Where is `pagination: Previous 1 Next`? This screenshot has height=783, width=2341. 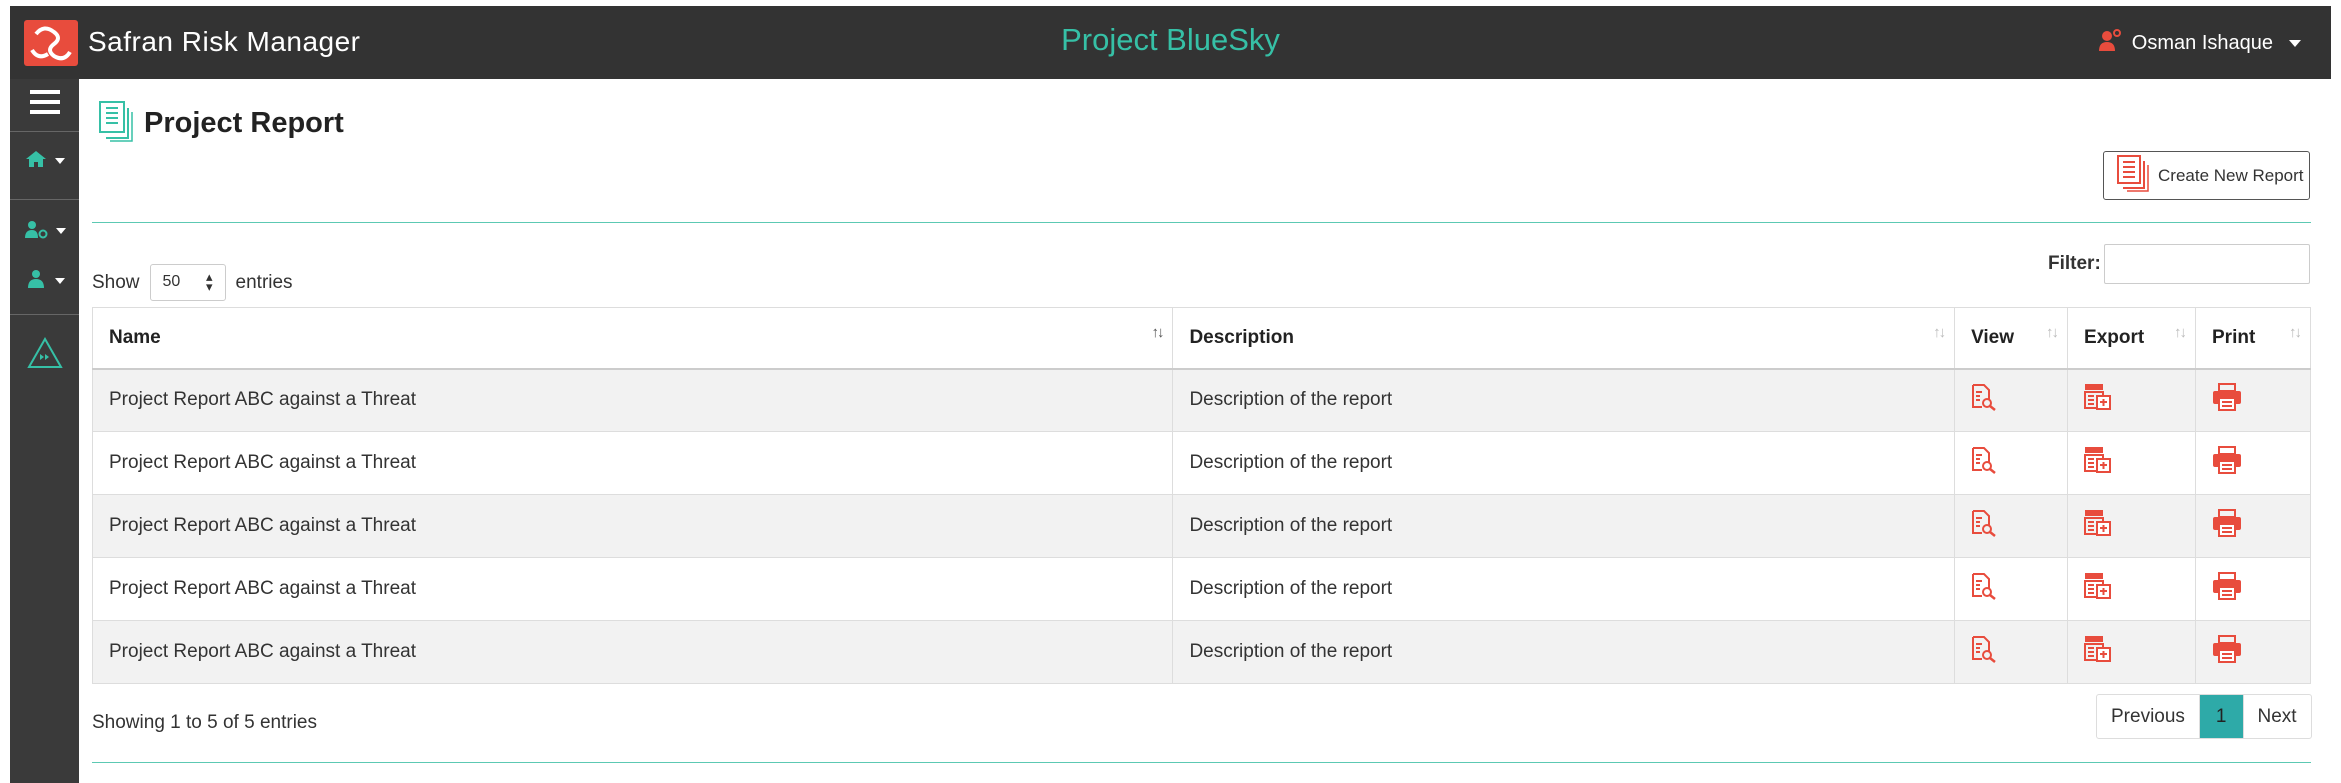
pagination: Previous 1 Next is located at coordinates (2204, 716).